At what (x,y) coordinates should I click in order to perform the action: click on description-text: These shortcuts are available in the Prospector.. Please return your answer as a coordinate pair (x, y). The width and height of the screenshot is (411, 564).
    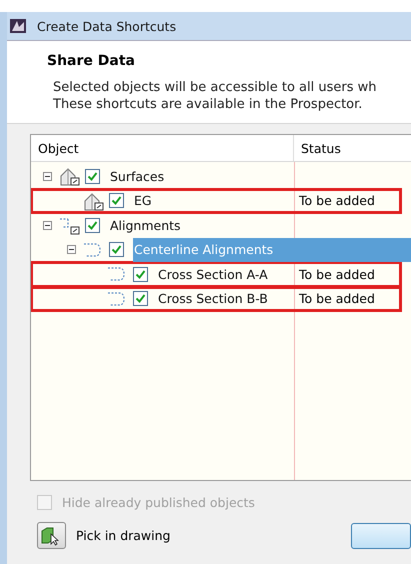
    Looking at the image, I should click on (208, 104).